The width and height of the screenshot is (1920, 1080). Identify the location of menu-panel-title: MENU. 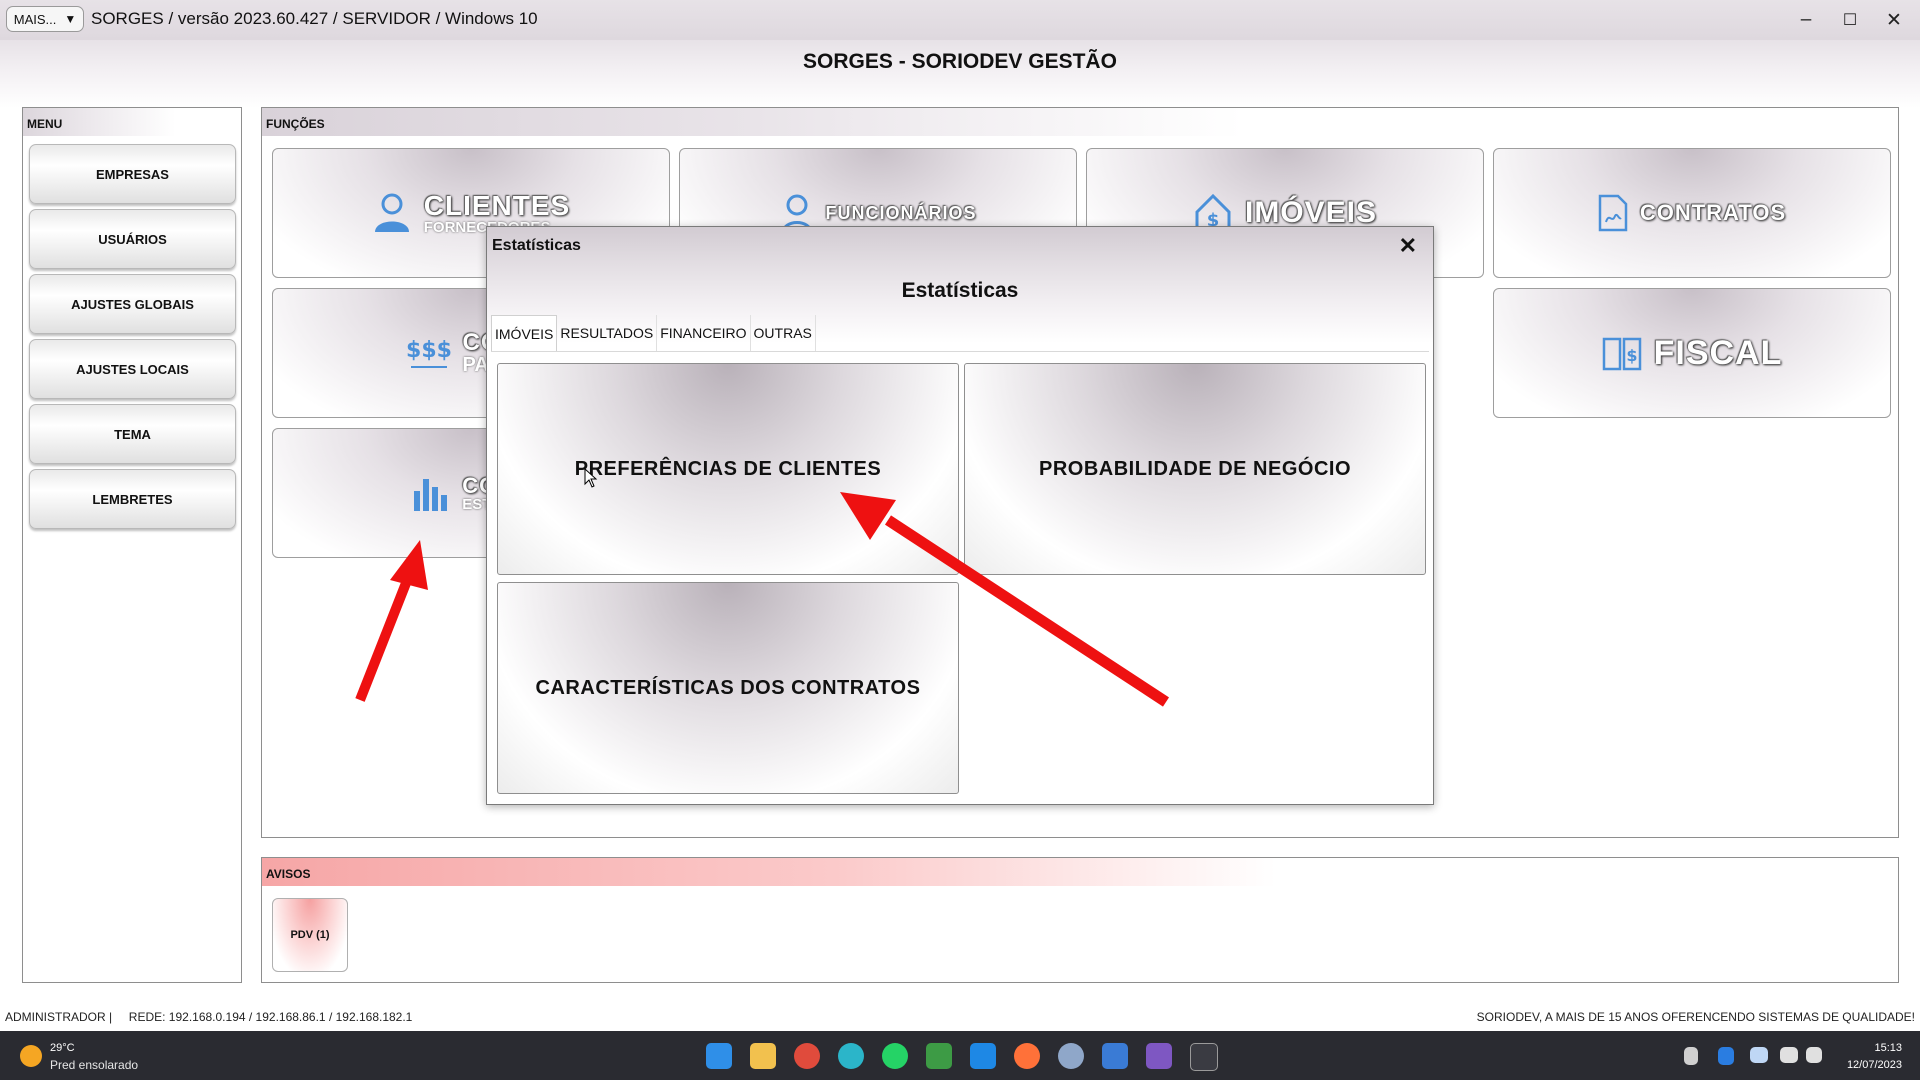
(132, 122).